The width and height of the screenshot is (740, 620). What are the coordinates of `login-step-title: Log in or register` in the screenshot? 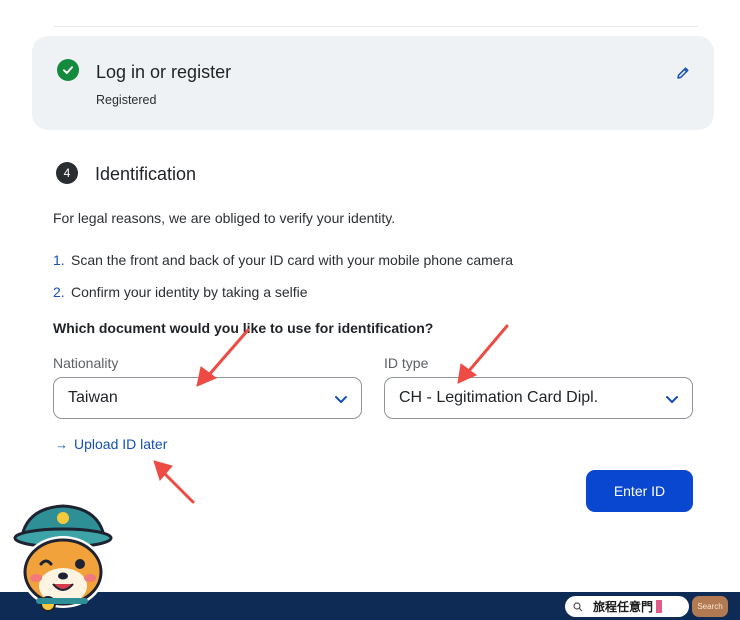 It's located at (164, 72).